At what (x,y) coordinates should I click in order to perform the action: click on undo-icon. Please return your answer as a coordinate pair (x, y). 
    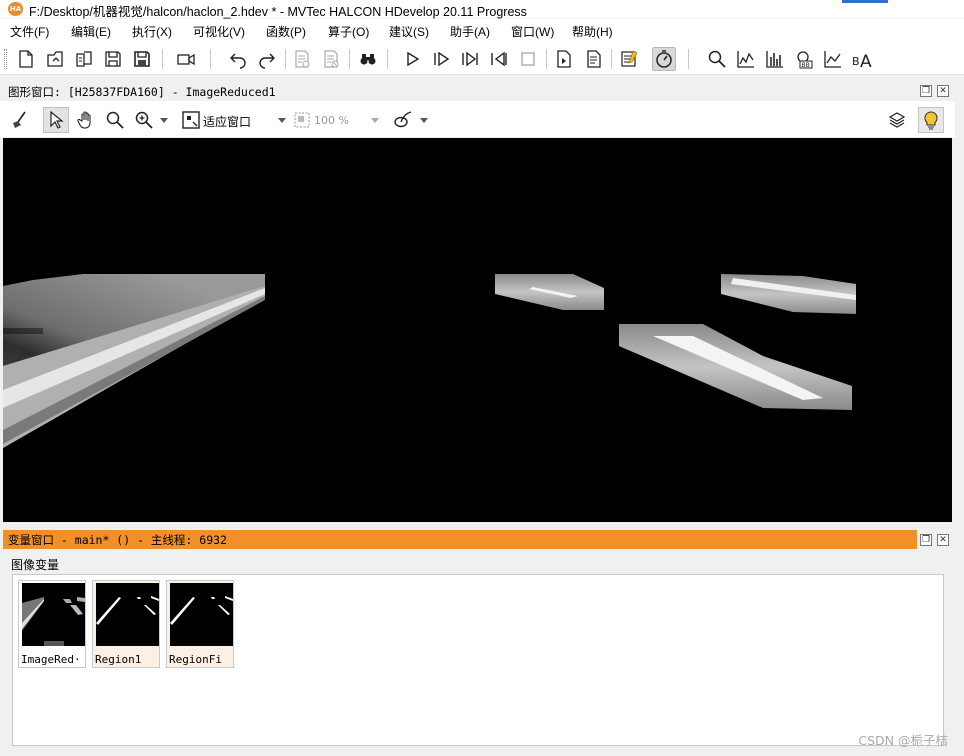
    Looking at the image, I should click on (238, 61).